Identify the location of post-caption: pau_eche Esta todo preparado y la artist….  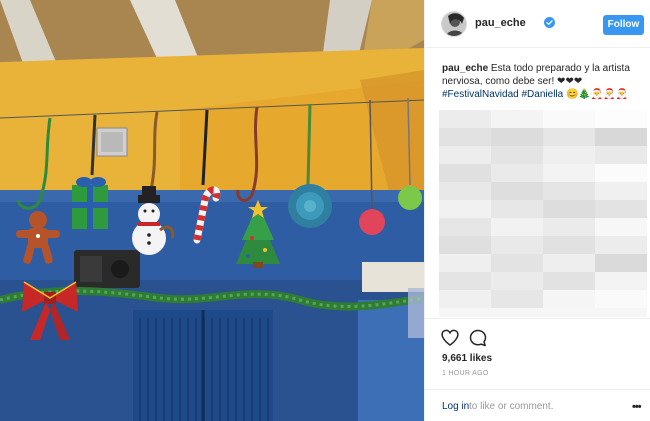
(542, 81).